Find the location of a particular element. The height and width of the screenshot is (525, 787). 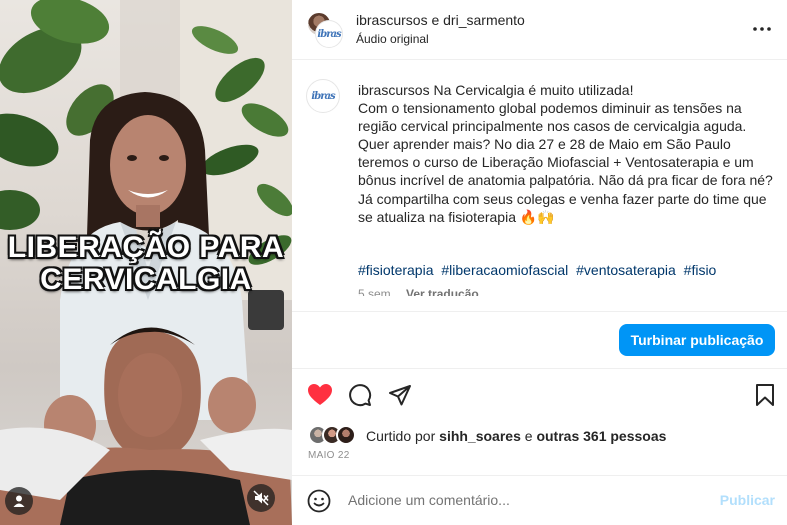

translate-link: Ver tradução is located at coordinates (442, 291).